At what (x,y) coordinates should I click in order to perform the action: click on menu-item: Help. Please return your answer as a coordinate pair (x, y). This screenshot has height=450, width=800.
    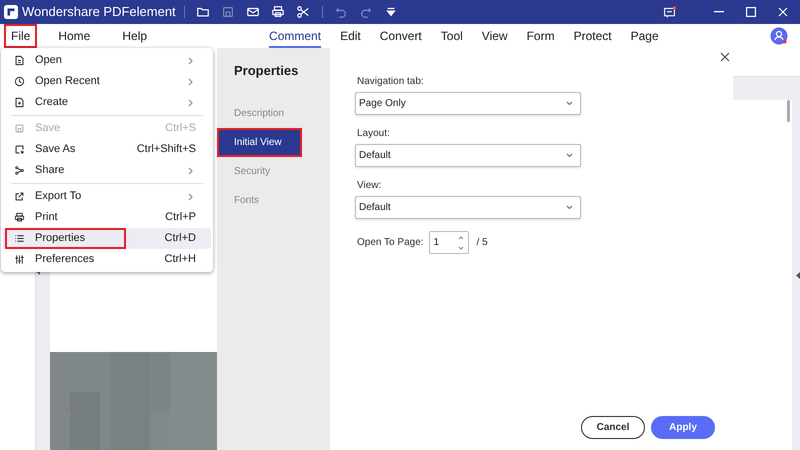
    Looking at the image, I should click on (134, 36).